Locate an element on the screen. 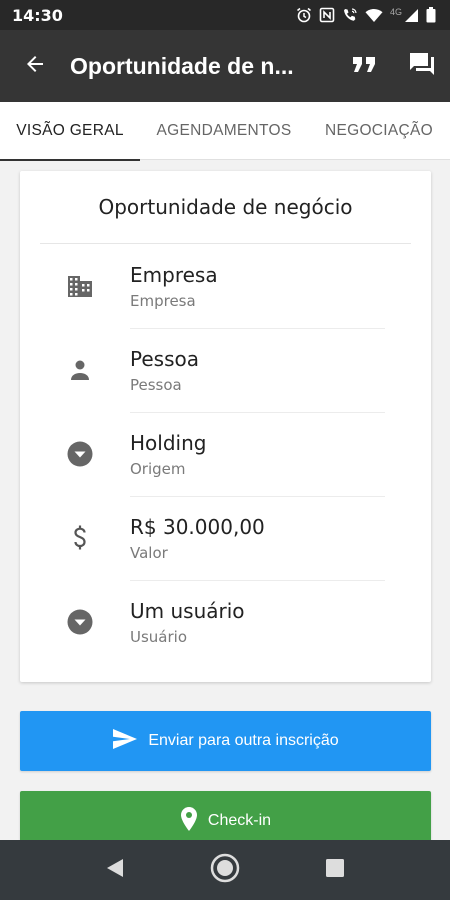 This screenshot has height=900, width=450. home-nav-icon is located at coordinates (225, 870).